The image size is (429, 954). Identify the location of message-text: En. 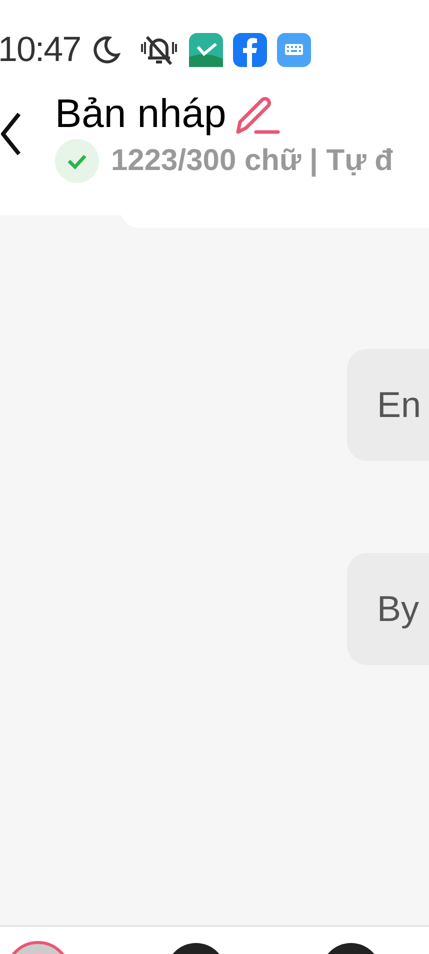
(399, 405).